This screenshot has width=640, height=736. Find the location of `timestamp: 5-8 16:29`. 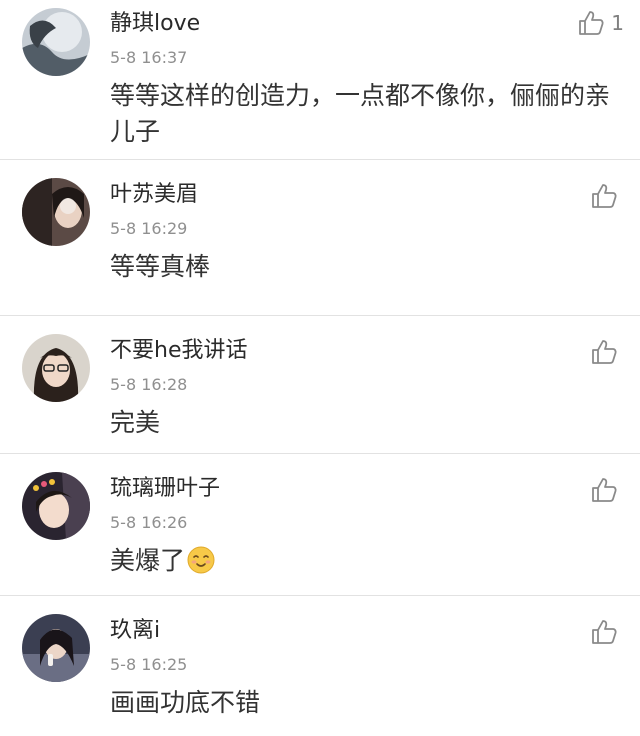

timestamp: 5-8 16:29 is located at coordinates (149, 228).